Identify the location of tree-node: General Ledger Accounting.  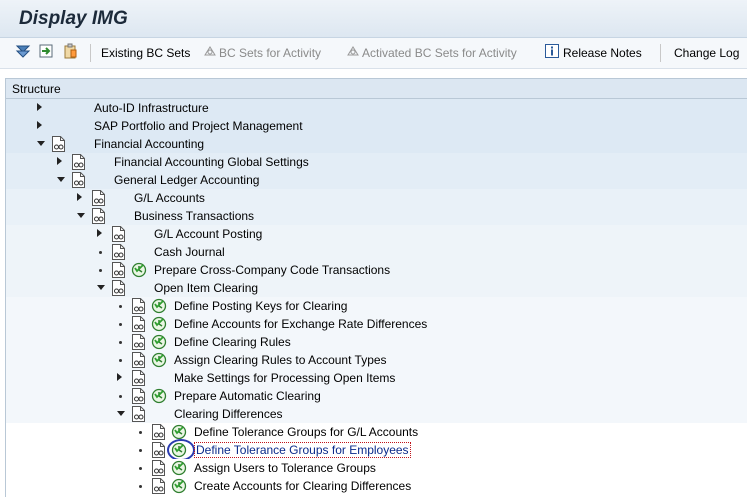
(376, 180).